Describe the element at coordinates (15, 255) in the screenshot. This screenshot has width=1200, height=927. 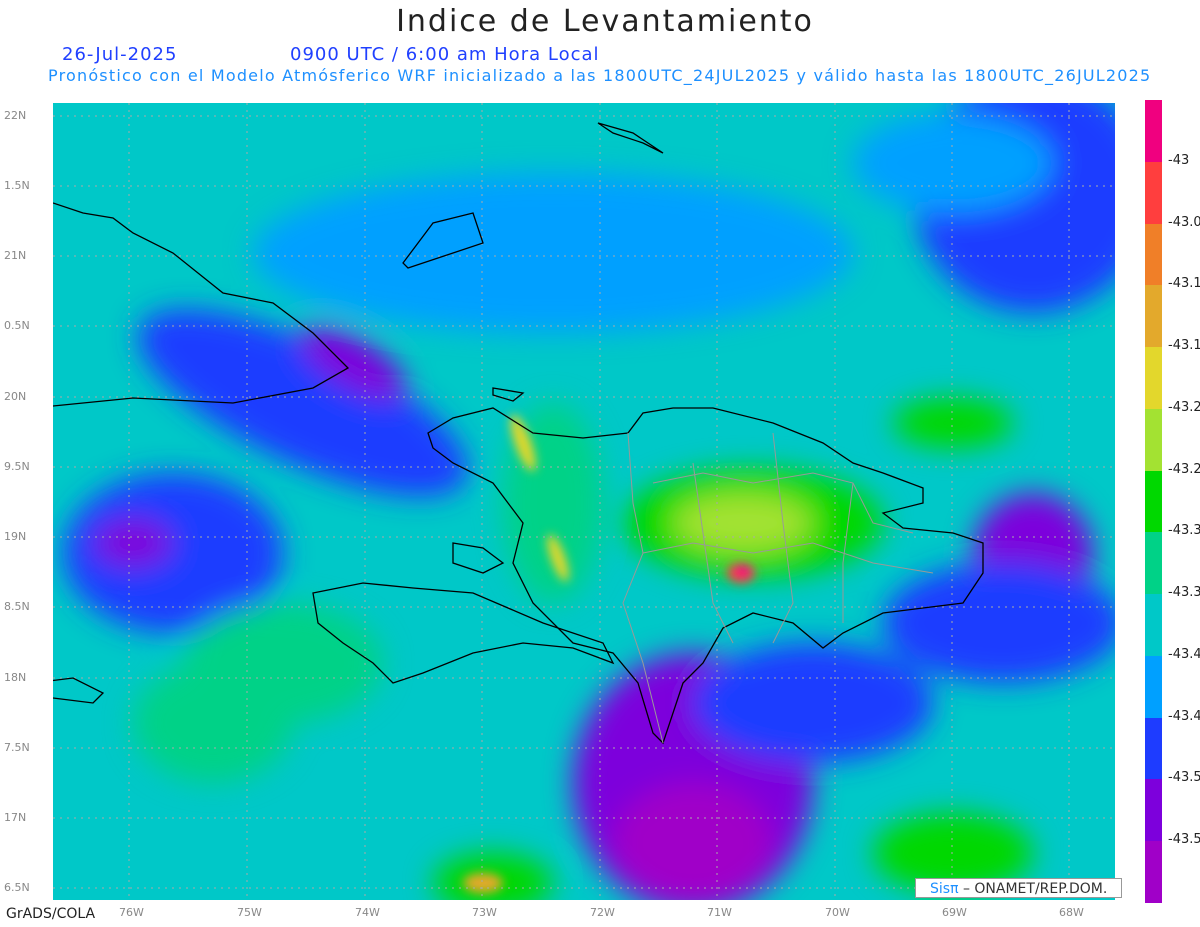
I see `lat-tick: 21N` at that location.